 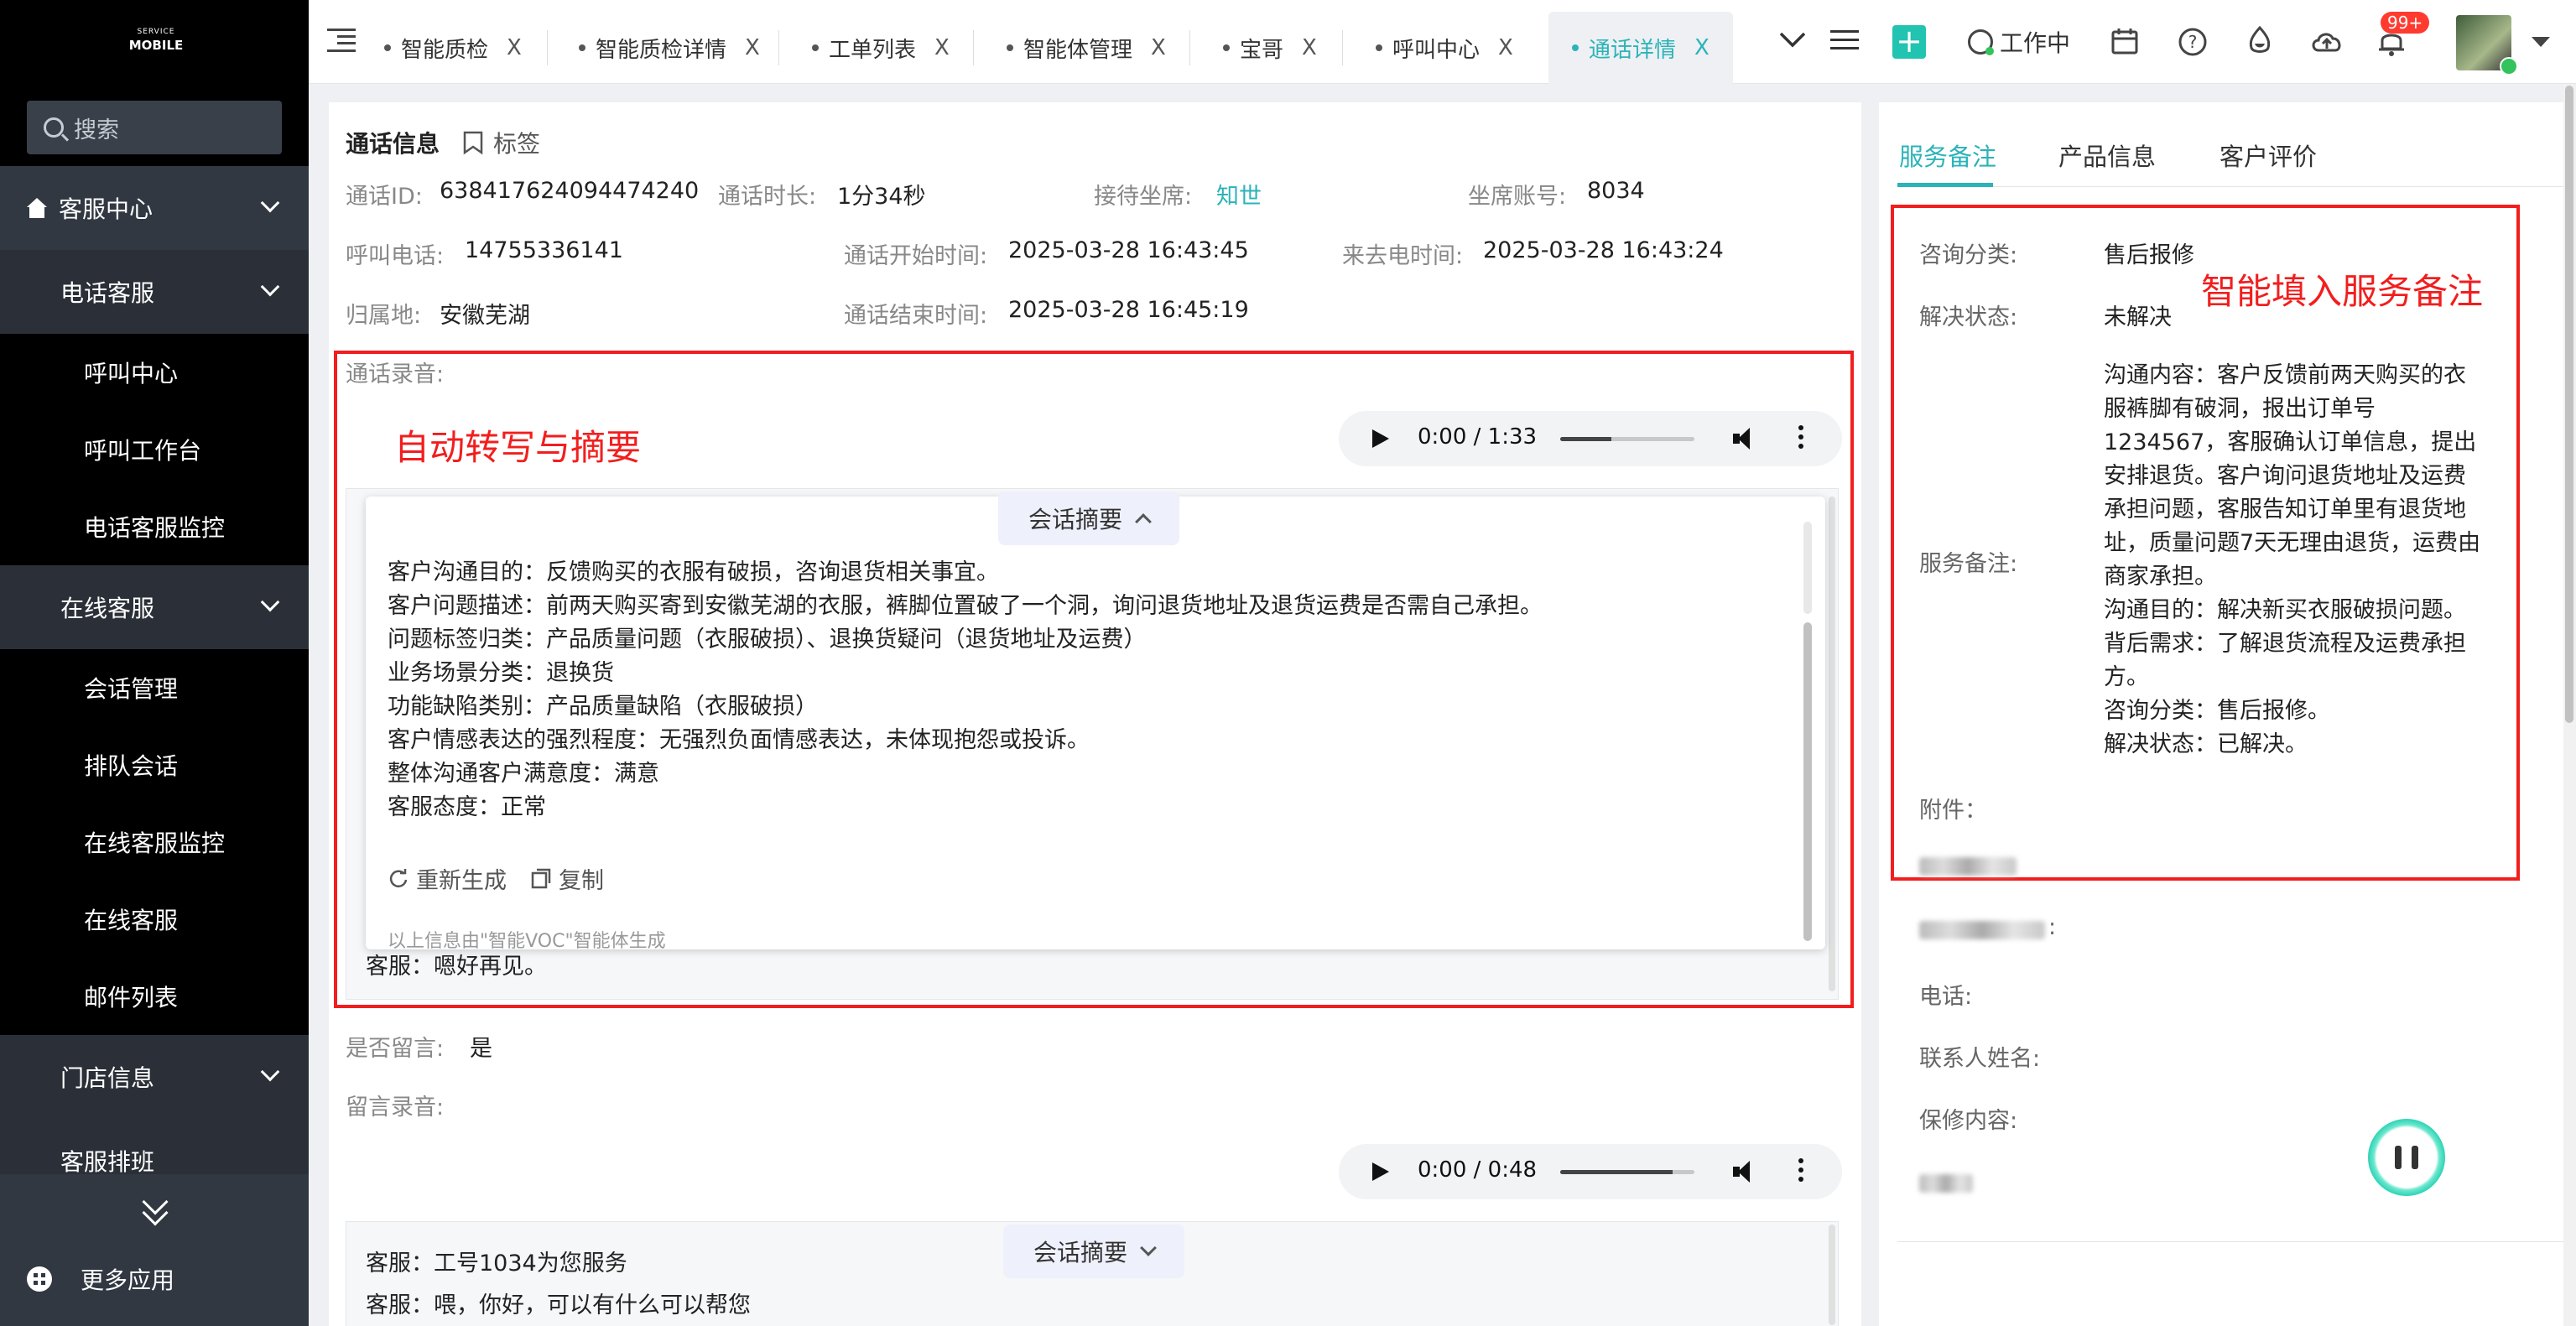 What do you see at coordinates (1832, 1275) in the screenshot?
I see `voicemail-scrollbar` at bounding box center [1832, 1275].